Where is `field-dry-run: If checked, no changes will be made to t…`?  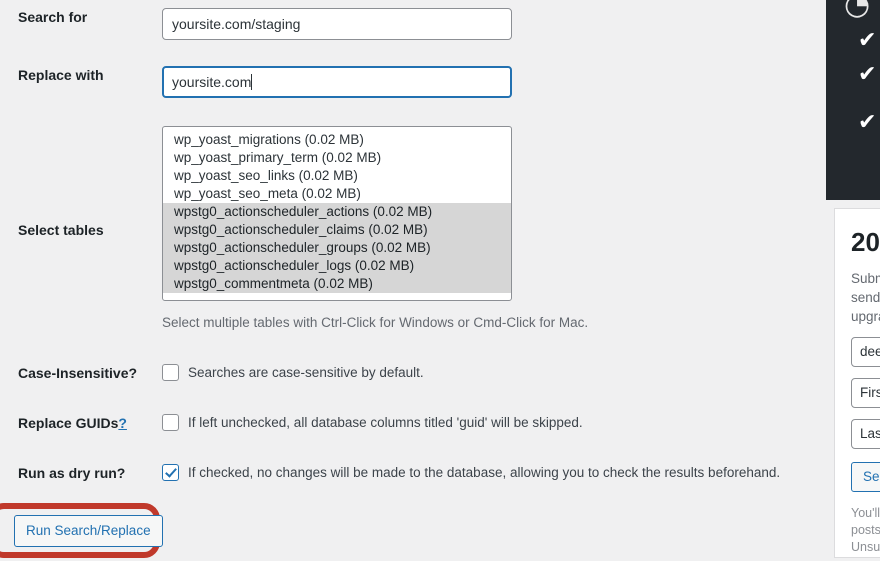
field-dry-run: If checked, no changes will be made to t… is located at coordinates (494, 472).